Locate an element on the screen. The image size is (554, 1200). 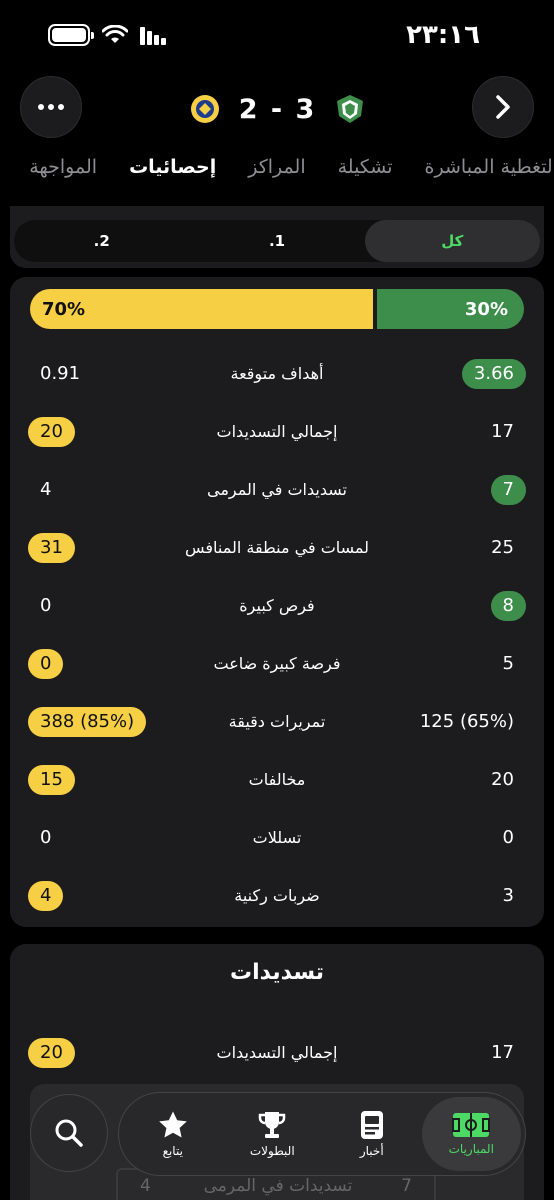
more-button is located at coordinates (51, 107).